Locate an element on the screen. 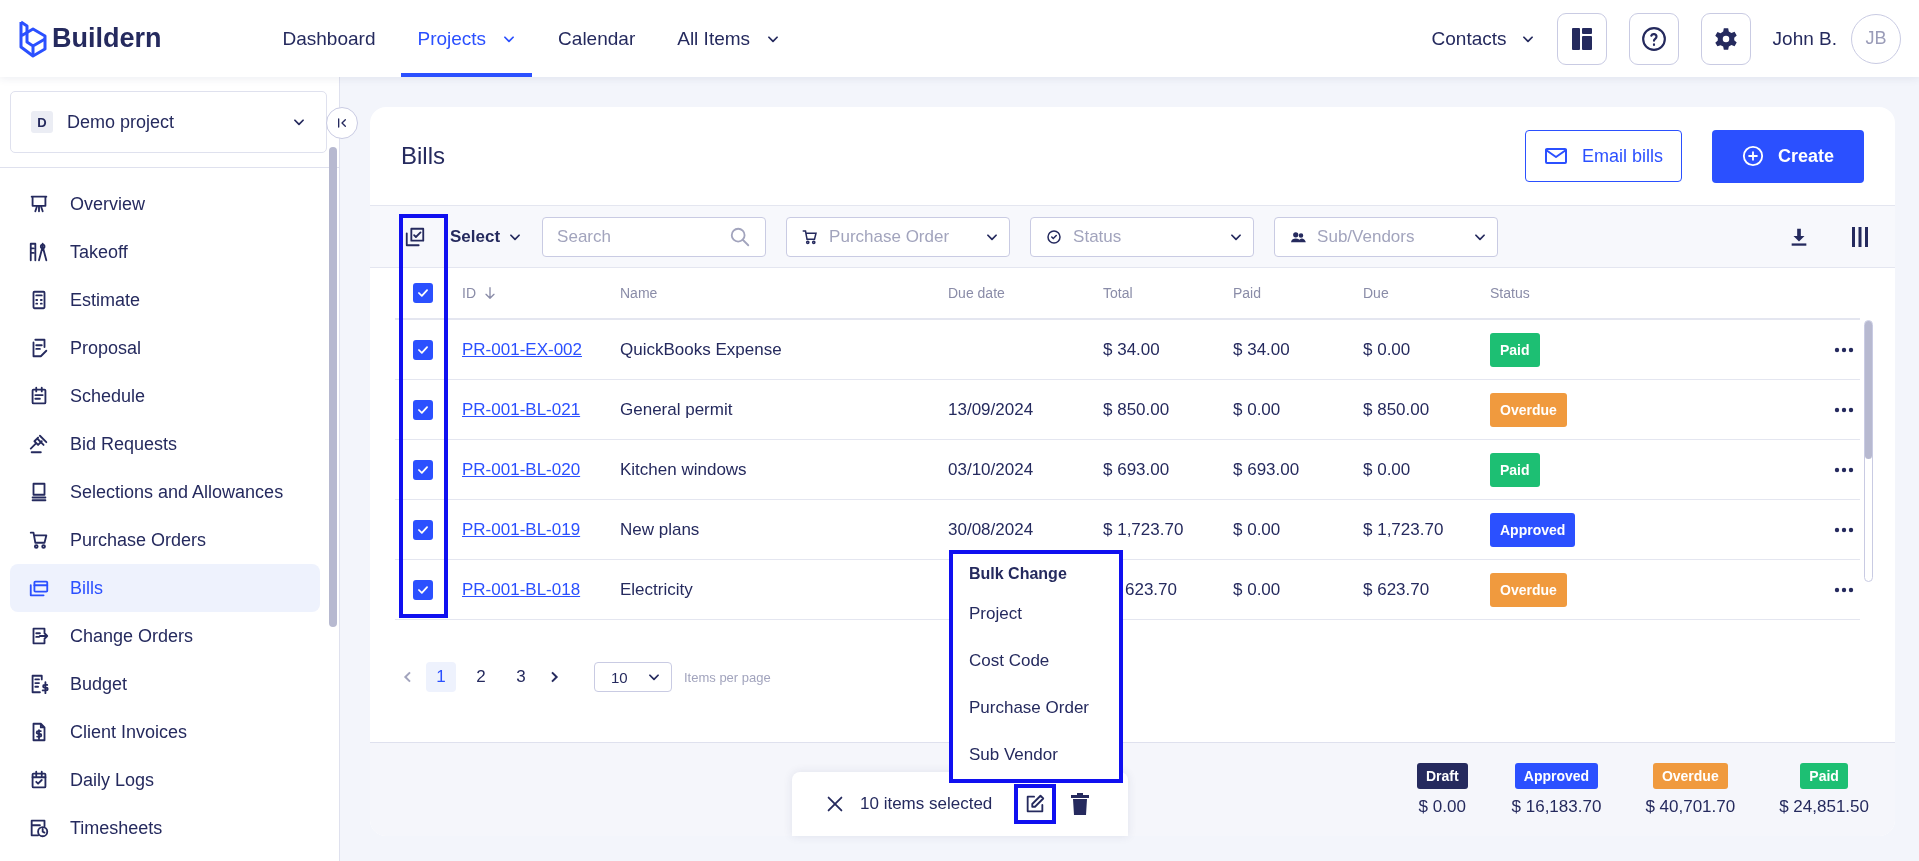  status-total: $ 24,851.50 is located at coordinates (1824, 806).